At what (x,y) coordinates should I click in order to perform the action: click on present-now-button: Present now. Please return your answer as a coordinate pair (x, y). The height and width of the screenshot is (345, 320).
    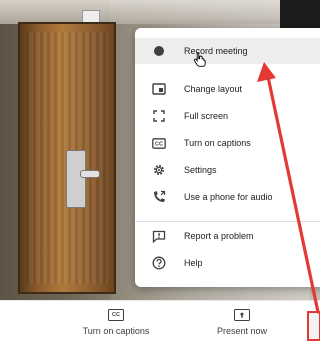
    Looking at the image, I should click on (242, 322).